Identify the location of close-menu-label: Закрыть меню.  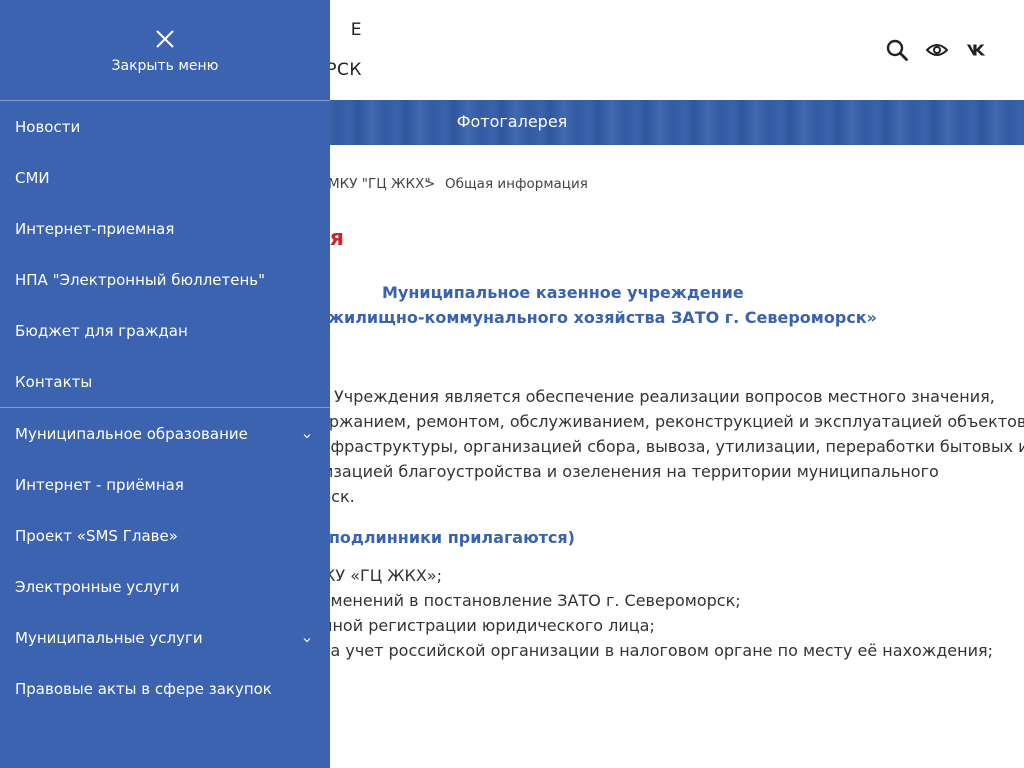
(165, 66).